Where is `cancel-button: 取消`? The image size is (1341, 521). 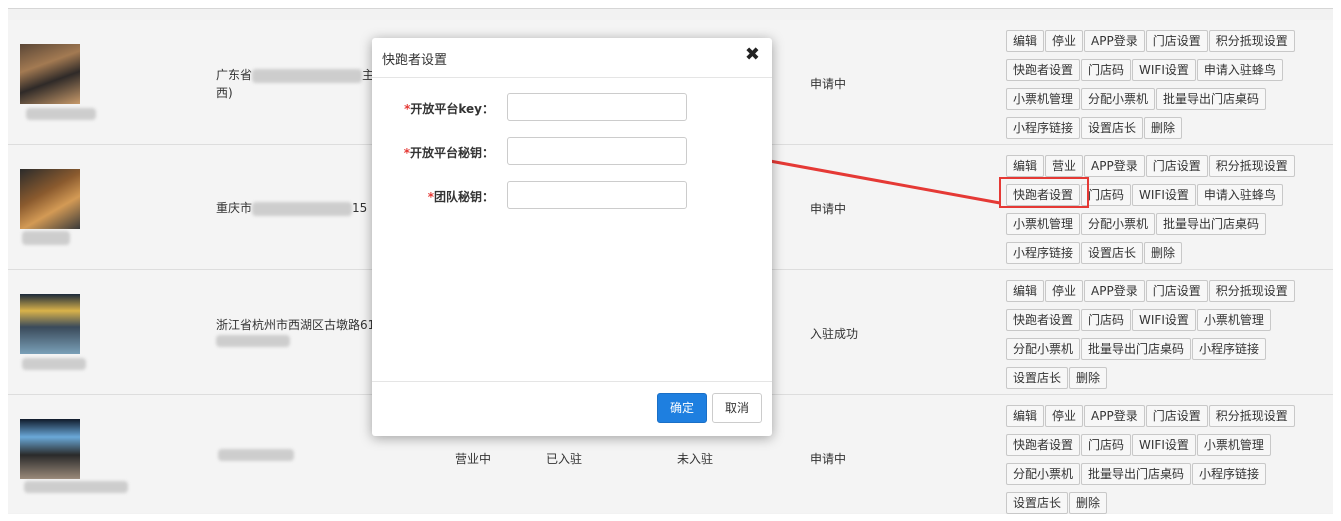 cancel-button: 取消 is located at coordinates (737, 408).